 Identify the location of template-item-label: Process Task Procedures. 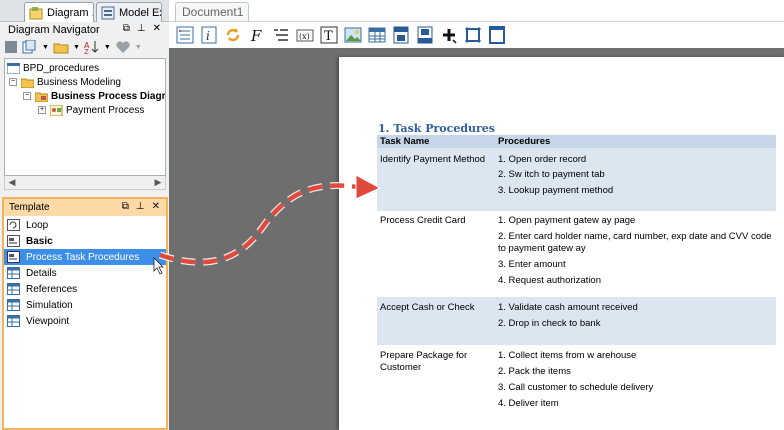
(83, 257).